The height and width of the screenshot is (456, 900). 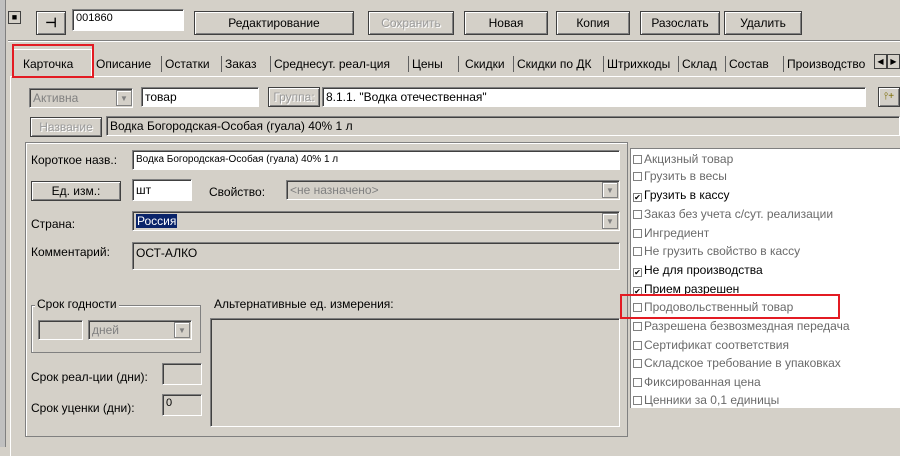 What do you see at coordinates (706, 400) in the screenshot?
I see `flag-price-tags-tenth: Ценники за 0,1 единицы` at bounding box center [706, 400].